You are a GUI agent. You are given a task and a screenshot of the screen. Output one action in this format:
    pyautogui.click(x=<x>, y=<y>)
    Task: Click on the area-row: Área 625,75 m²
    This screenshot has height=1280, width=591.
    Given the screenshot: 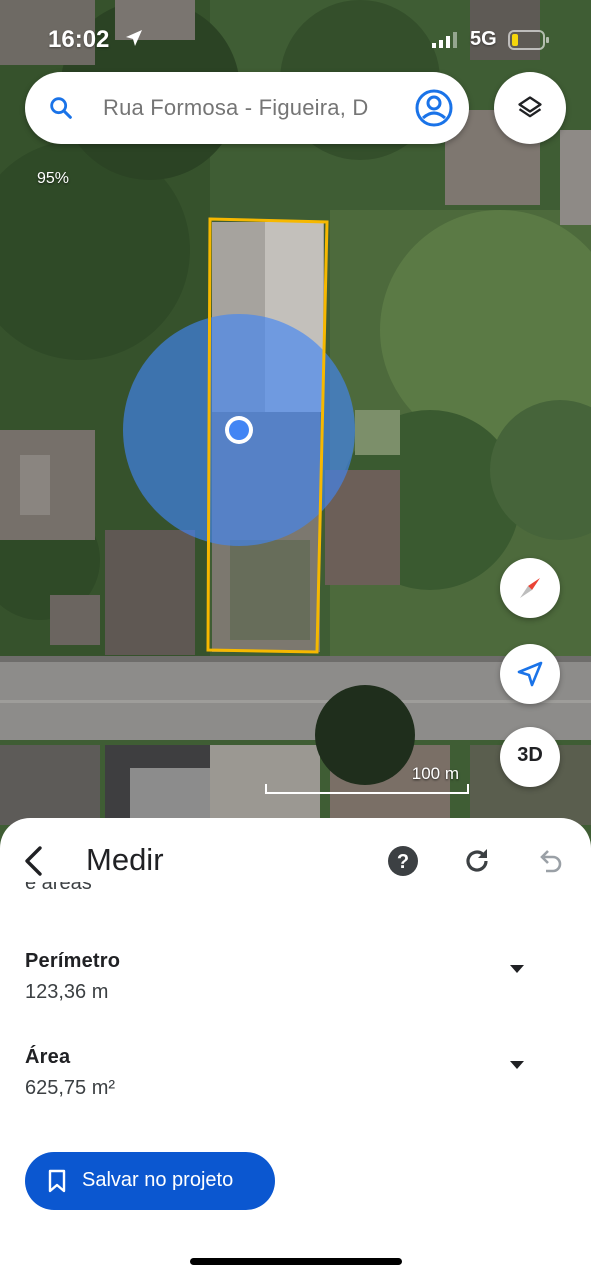 What is the action you would take?
    pyautogui.click(x=295, y=1073)
    